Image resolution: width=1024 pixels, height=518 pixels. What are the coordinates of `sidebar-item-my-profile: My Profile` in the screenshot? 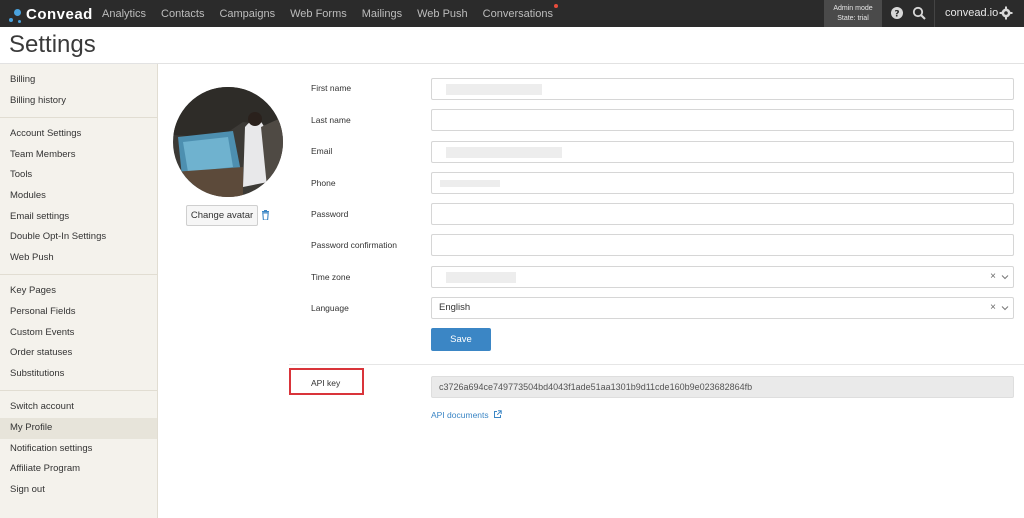 It's located at (78, 428).